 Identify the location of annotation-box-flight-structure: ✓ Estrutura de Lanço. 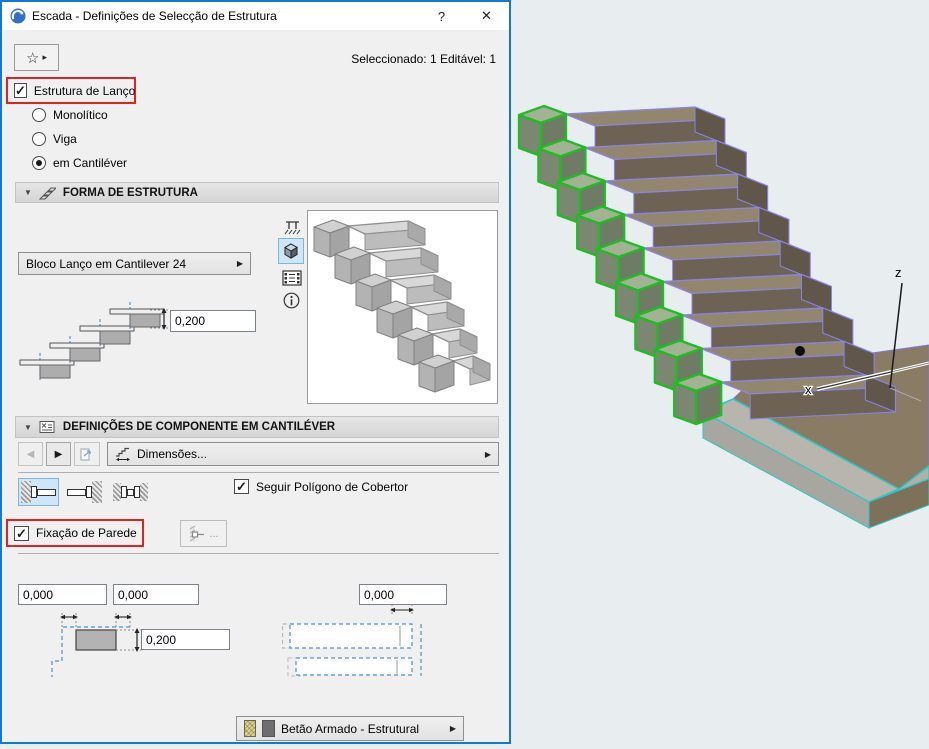
(71, 90).